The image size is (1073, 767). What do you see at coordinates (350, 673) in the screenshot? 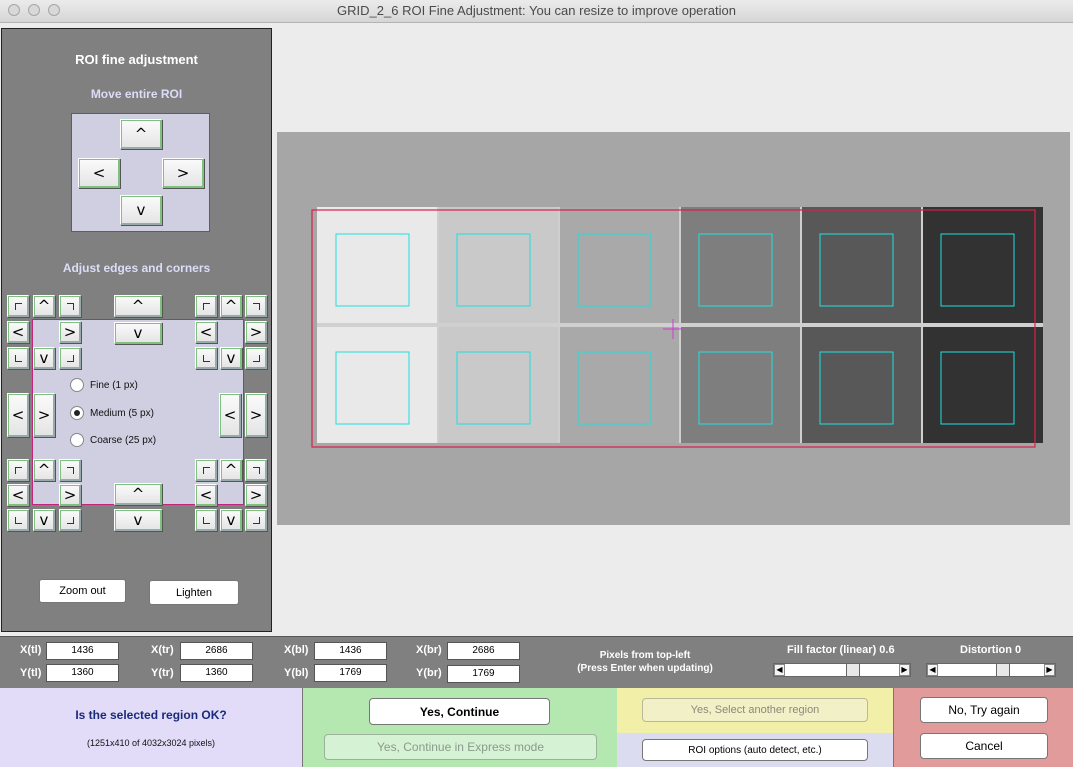
I see `y-bl-input: 1769` at bounding box center [350, 673].